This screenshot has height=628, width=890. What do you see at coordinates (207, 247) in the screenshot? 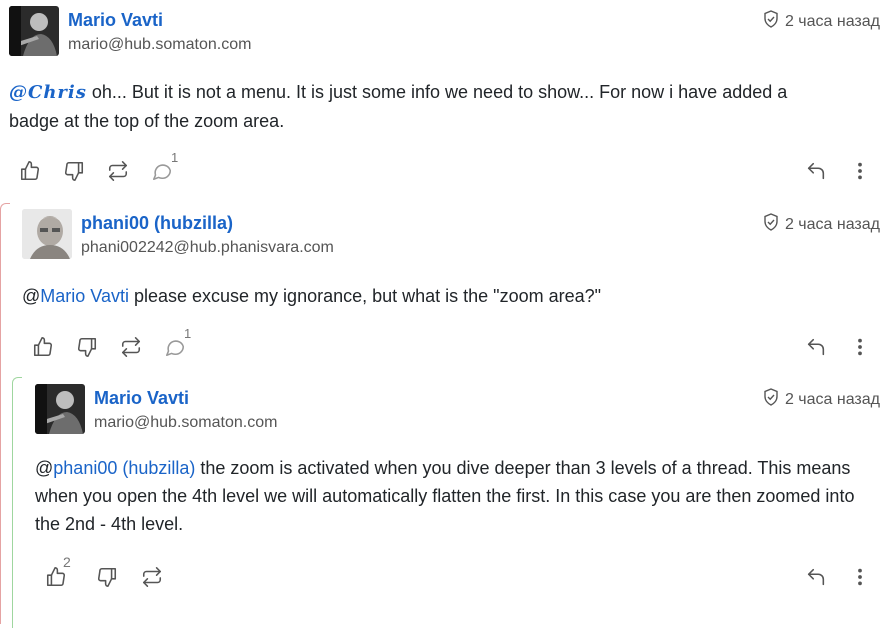
I see `author-handle: phani002242@hub.phanisvara.com` at bounding box center [207, 247].